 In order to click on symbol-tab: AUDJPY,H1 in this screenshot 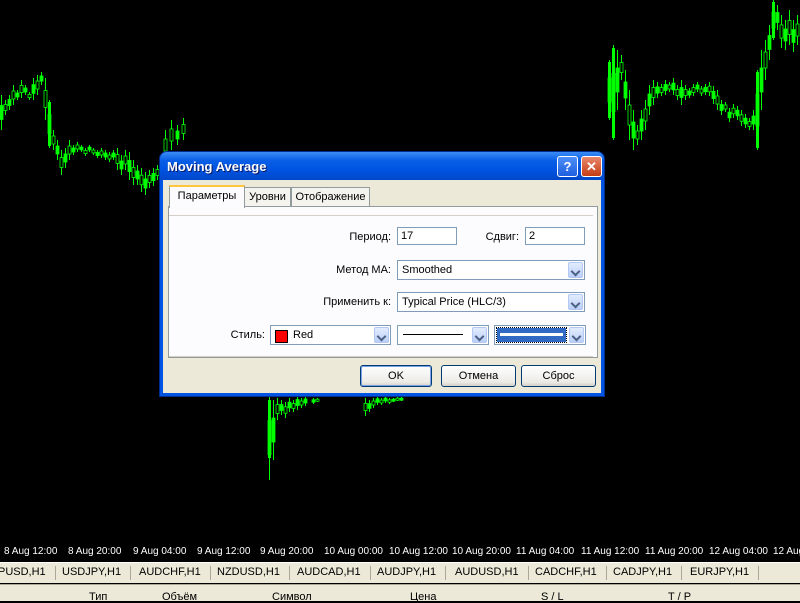, I will do `click(412, 573)`.